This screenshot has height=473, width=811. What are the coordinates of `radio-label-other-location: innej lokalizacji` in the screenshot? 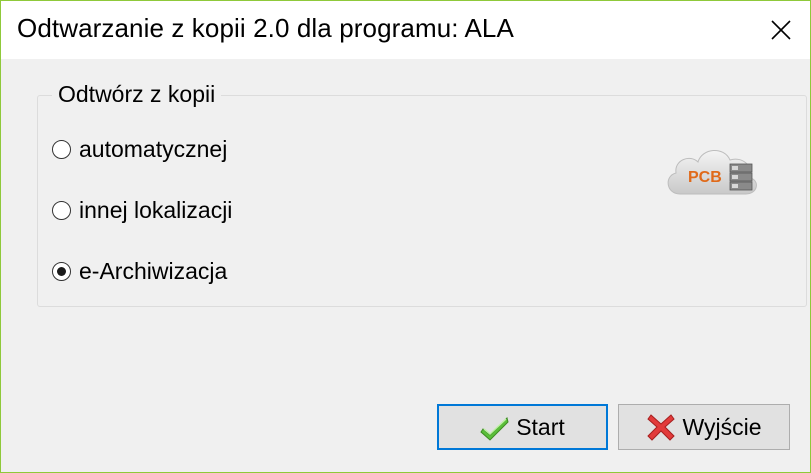 It's located at (156, 210).